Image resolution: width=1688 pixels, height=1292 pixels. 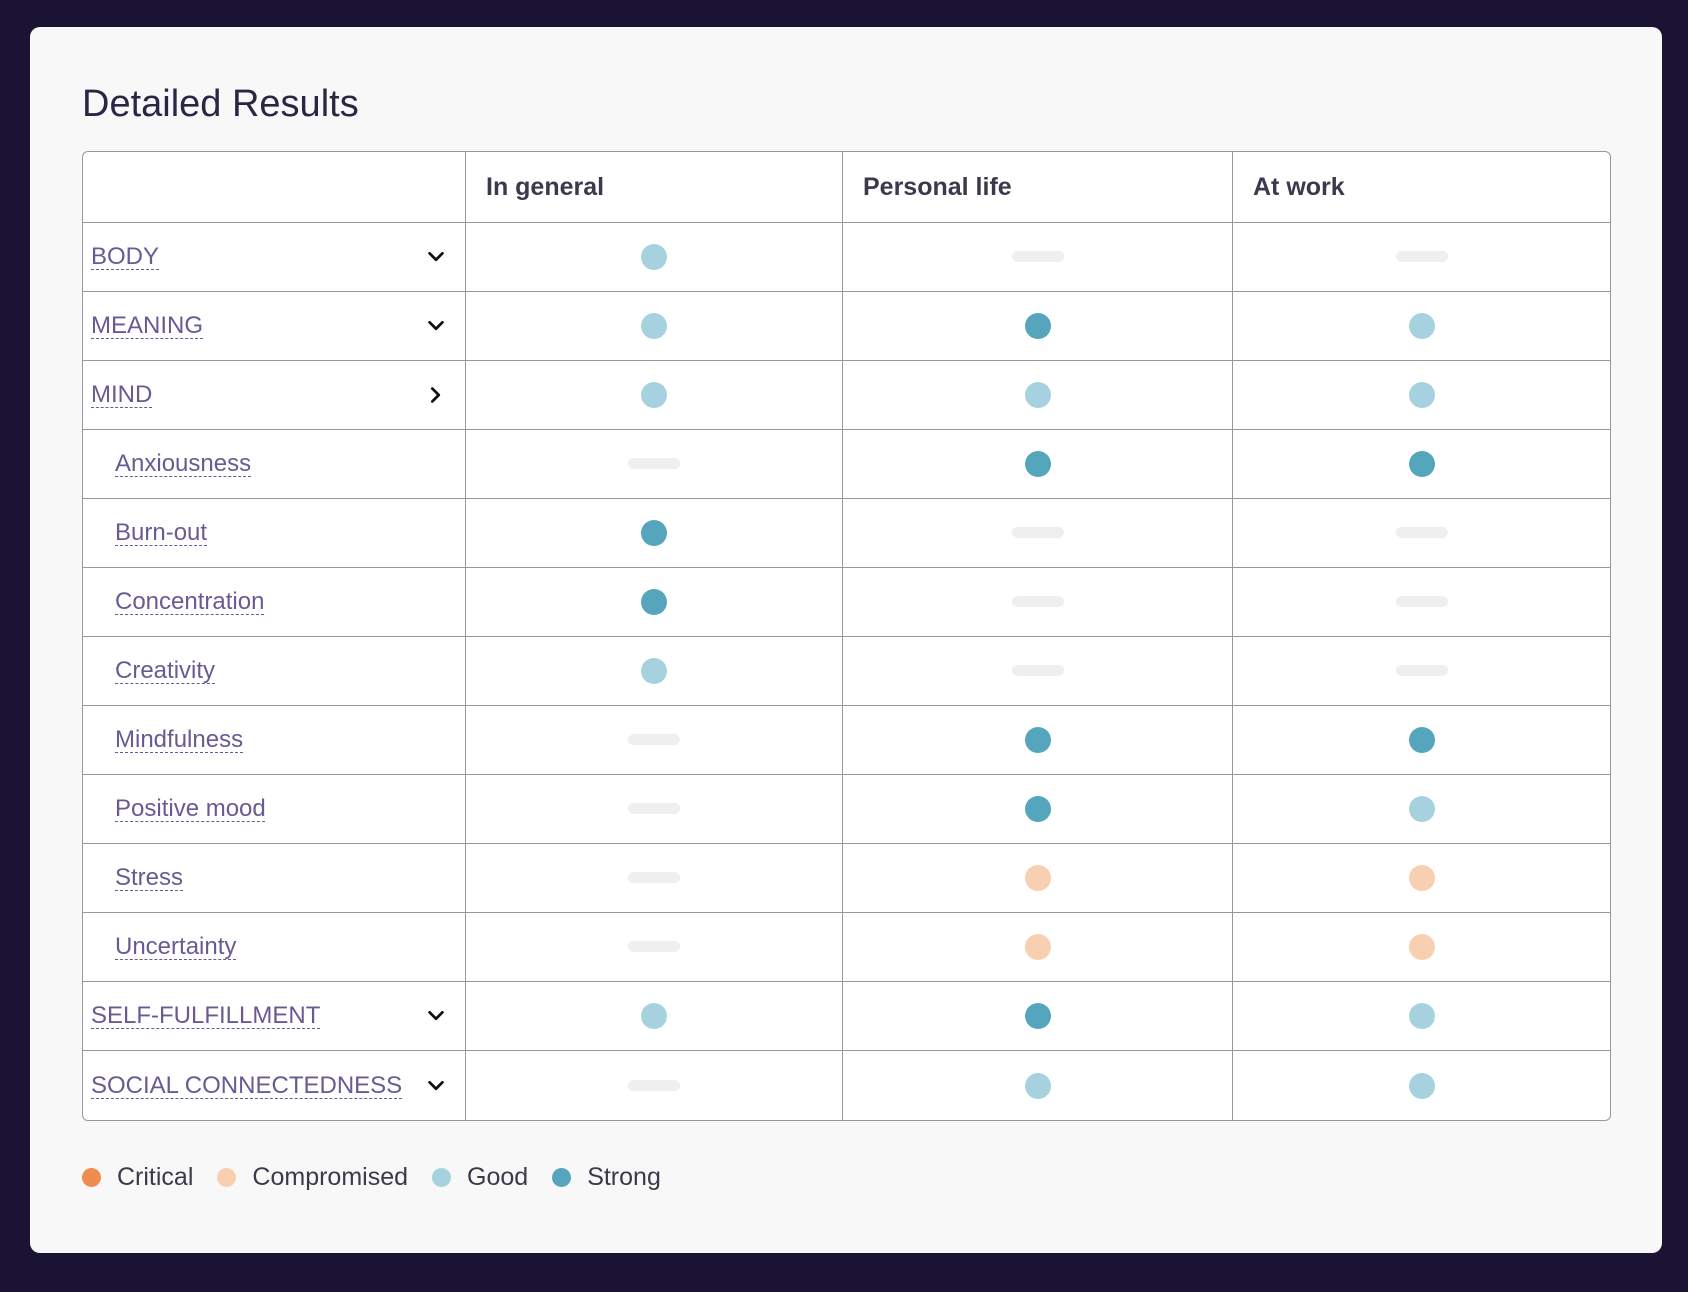 What do you see at coordinates (654, 187) in the screenshot?
I see `column-header-in-general: In general` at bounding box center [654, 187].